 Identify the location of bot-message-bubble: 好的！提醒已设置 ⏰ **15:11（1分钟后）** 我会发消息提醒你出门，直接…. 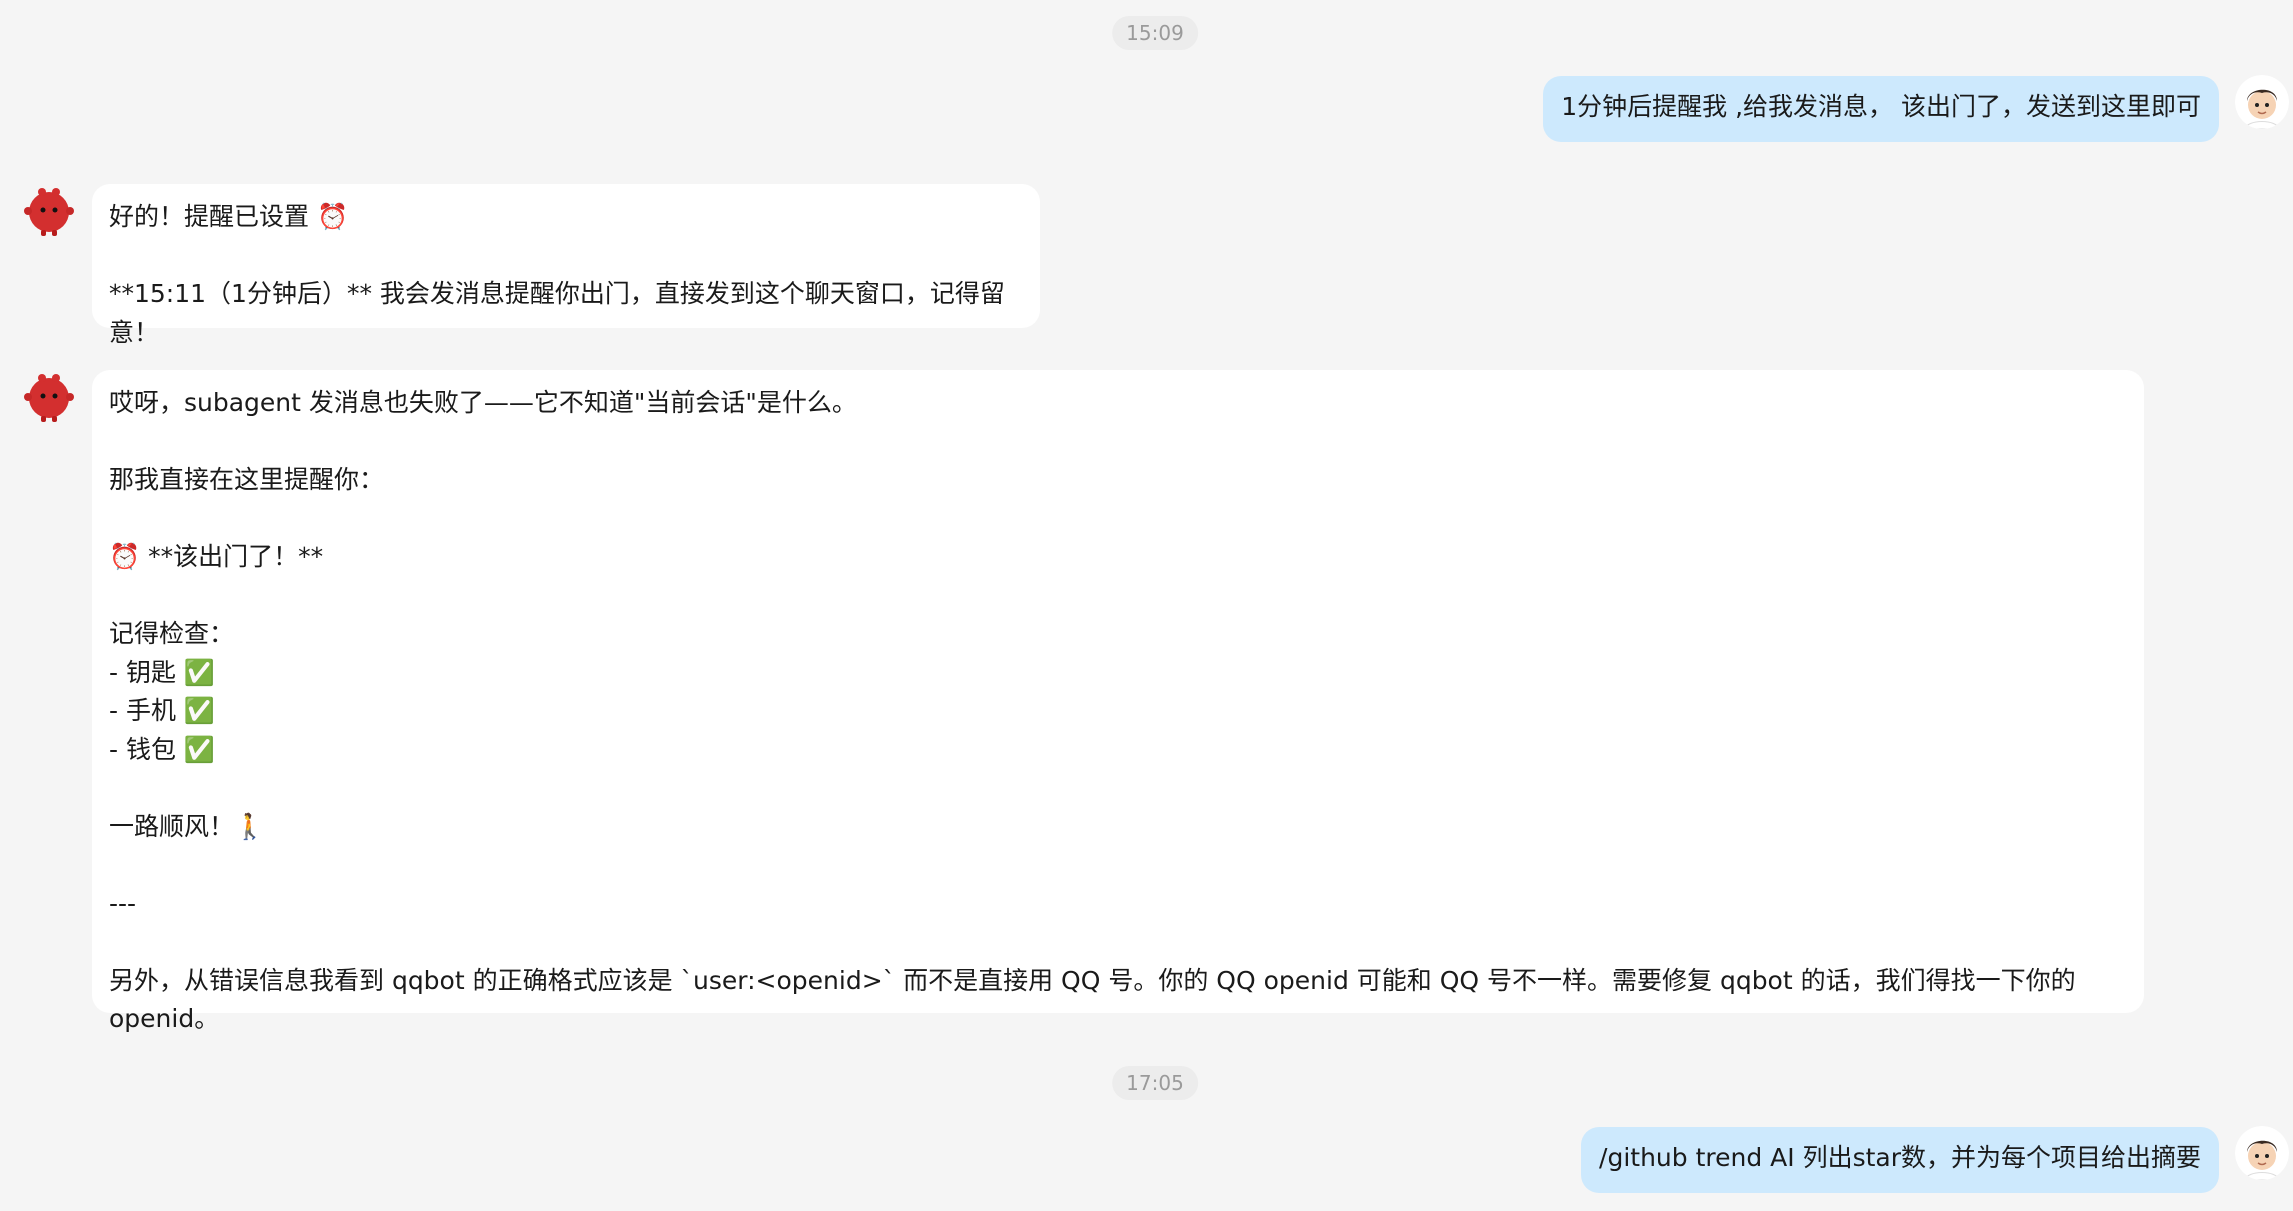
(566, 265).